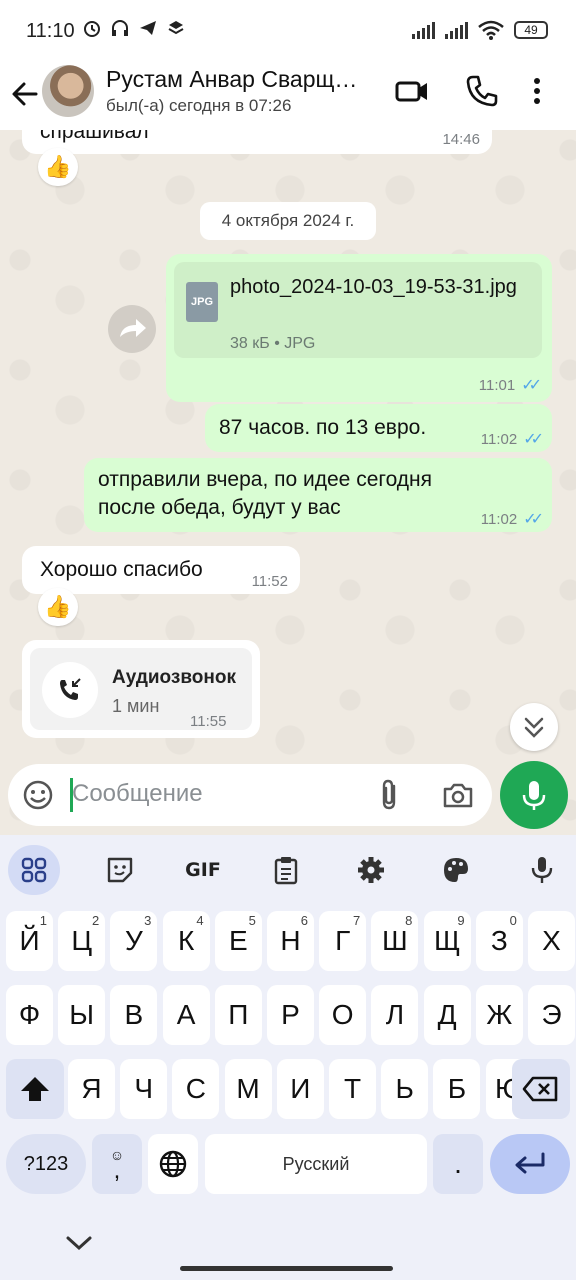 This screenshot has width=576, height=1280. Describe the element at coordinates (174, 677) in the screenshot. I see `call-title: Аудиозвонок` at that location.